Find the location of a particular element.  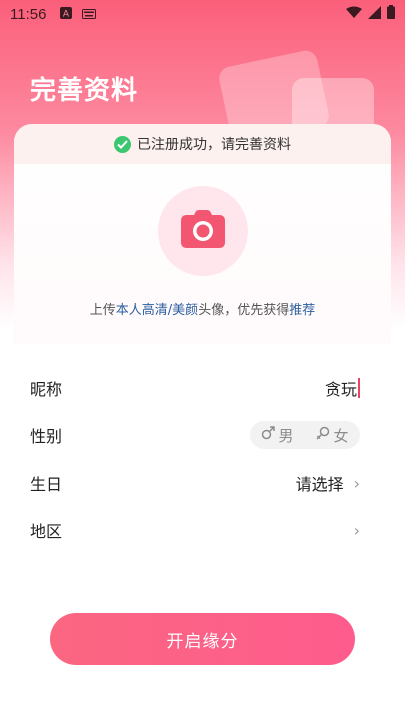

hint-middle: 头像，优先获得 is located at coordinates (244, 310).